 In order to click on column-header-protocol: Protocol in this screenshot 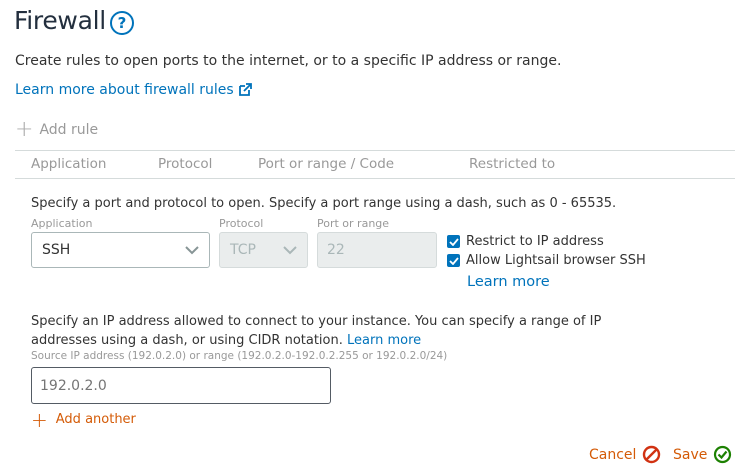, I will do `click(185, 164)`.